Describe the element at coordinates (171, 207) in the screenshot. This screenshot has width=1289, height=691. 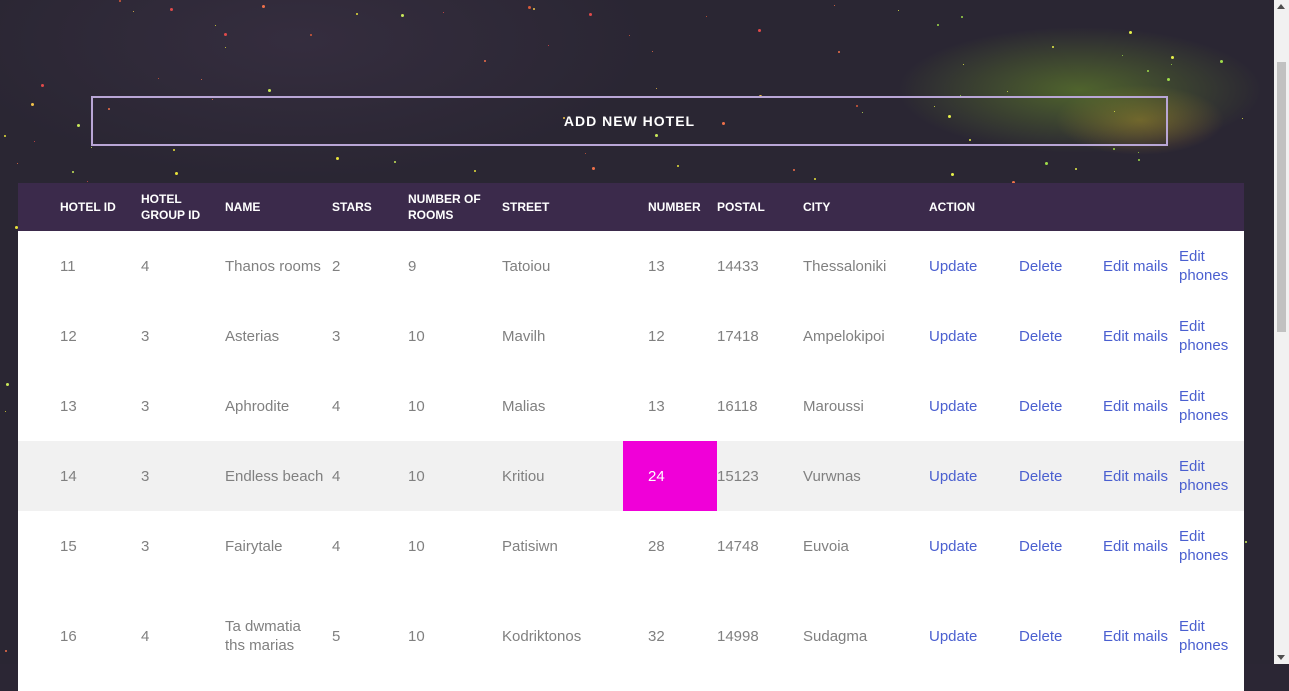
I see `header-group-id: HOTEL GROUP ID` at that location.